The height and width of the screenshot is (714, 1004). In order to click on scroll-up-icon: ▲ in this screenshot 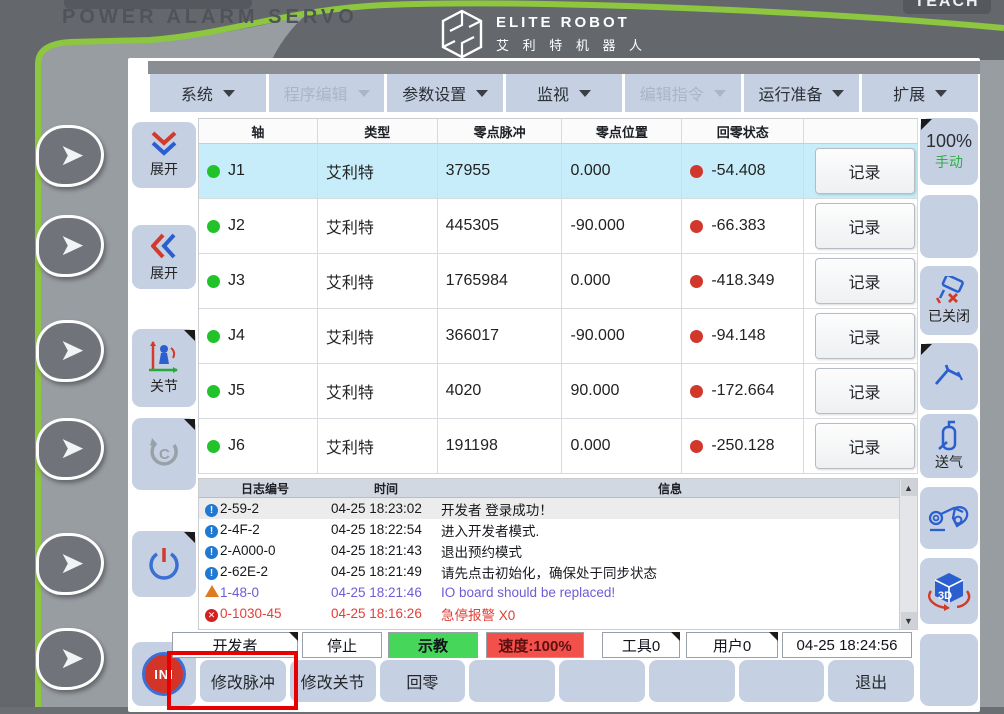, I will do `click(908, 487)`.